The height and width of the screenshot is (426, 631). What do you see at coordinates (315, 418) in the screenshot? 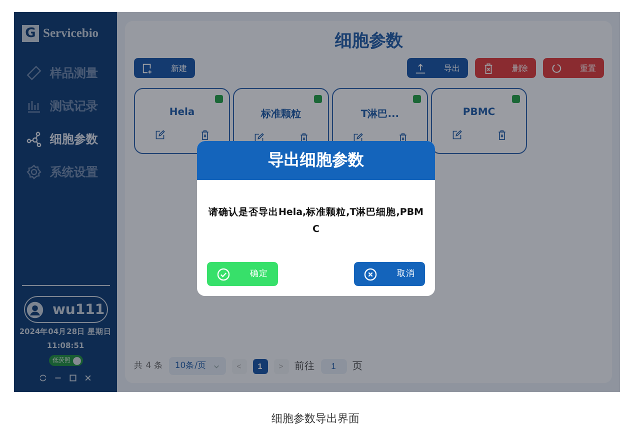
I see `figure-caption: 细胞参数导出界面` at bounding box center [315, 418].